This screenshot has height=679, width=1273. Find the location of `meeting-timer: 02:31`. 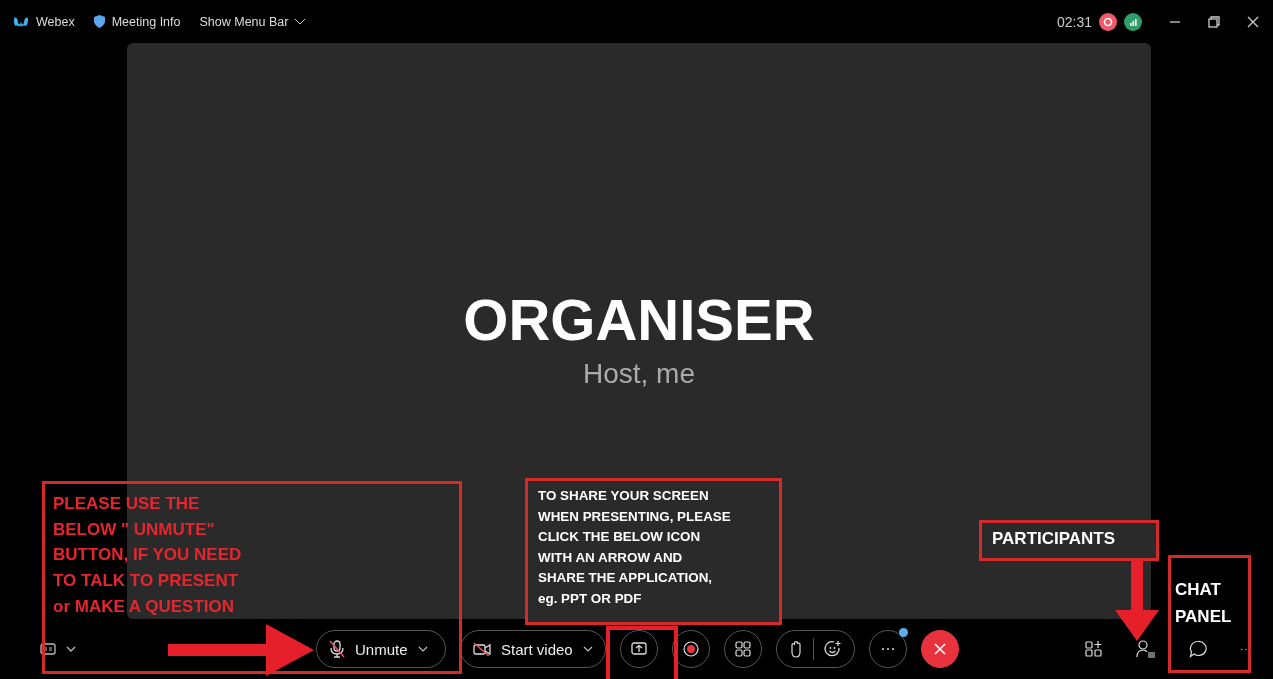

meeting-timer: 02:31 is located at coordinates (1074, 21).